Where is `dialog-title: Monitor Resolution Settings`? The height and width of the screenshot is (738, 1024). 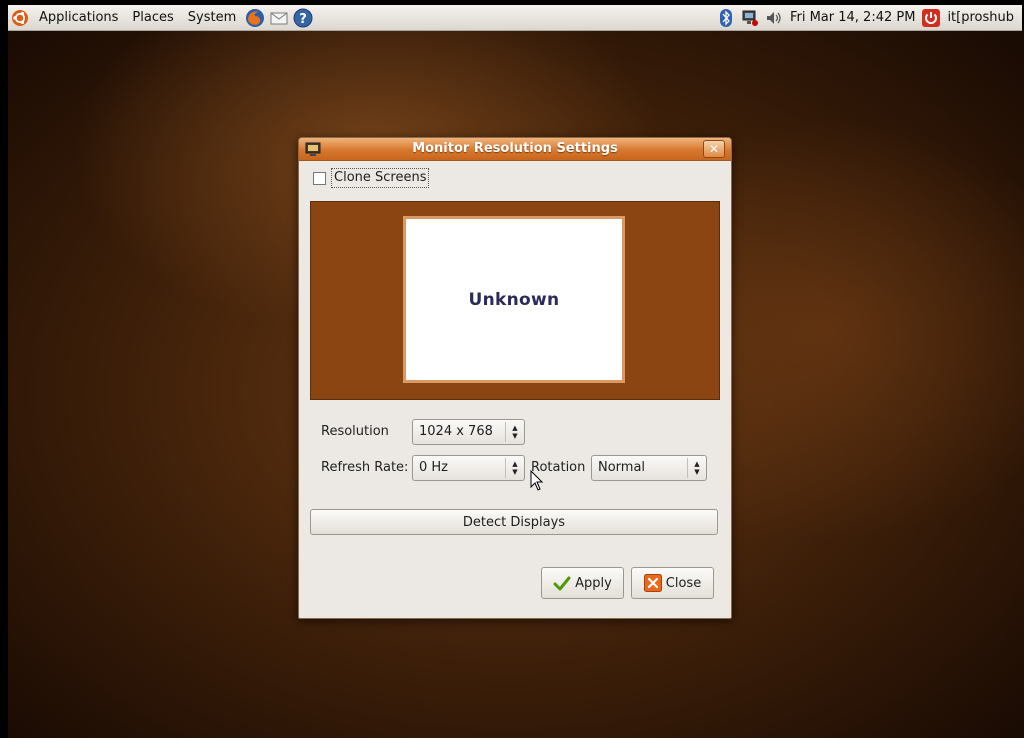
dialog-title: Monitor Resolution Settings is located at coordinates (515, 148).